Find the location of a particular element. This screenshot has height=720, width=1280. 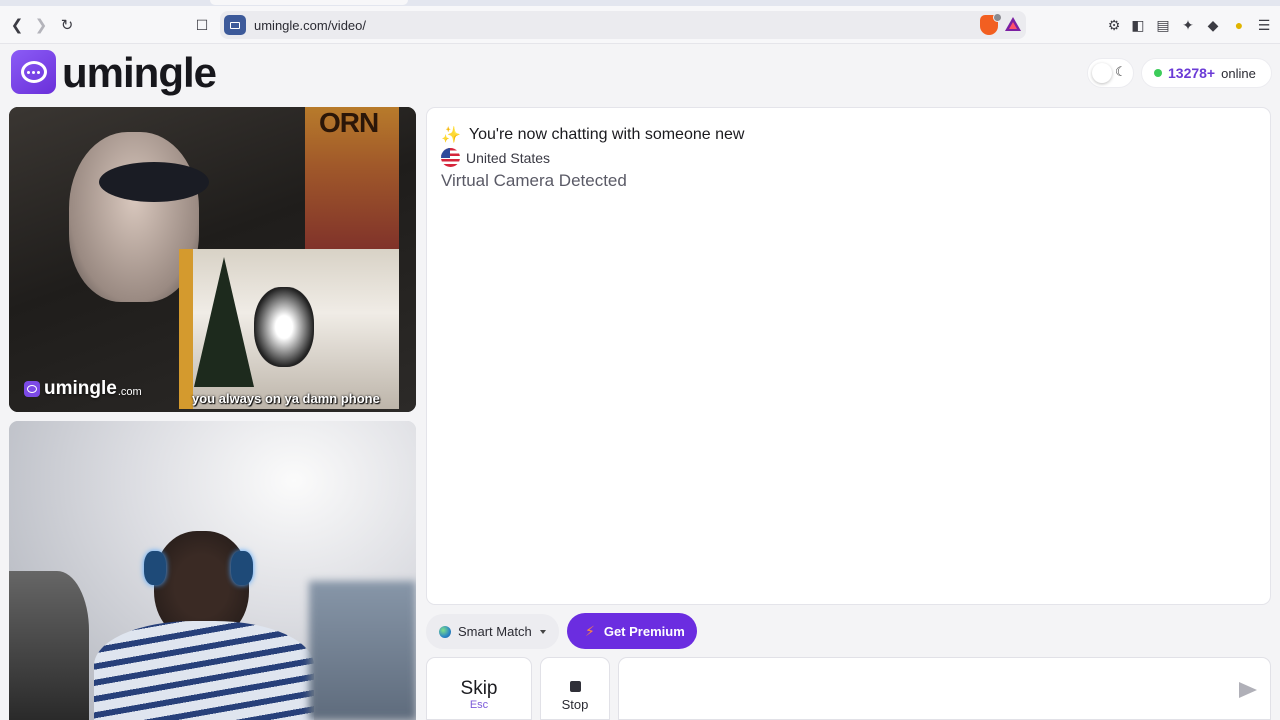

online-label: online is located at coordinates (1238, 73).